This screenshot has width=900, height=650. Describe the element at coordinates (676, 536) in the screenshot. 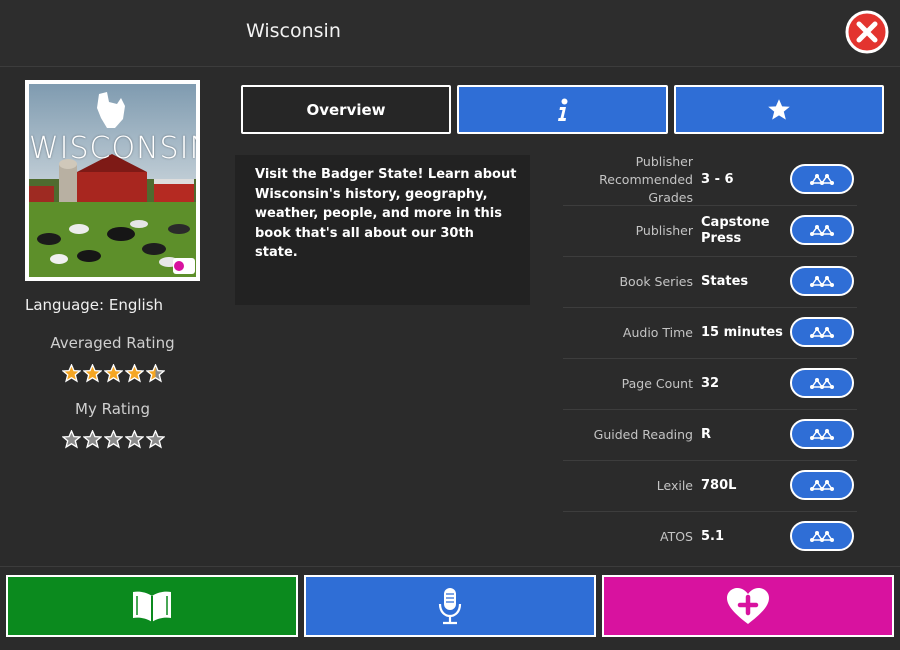

I see `meta-label: ATOS` at that location.